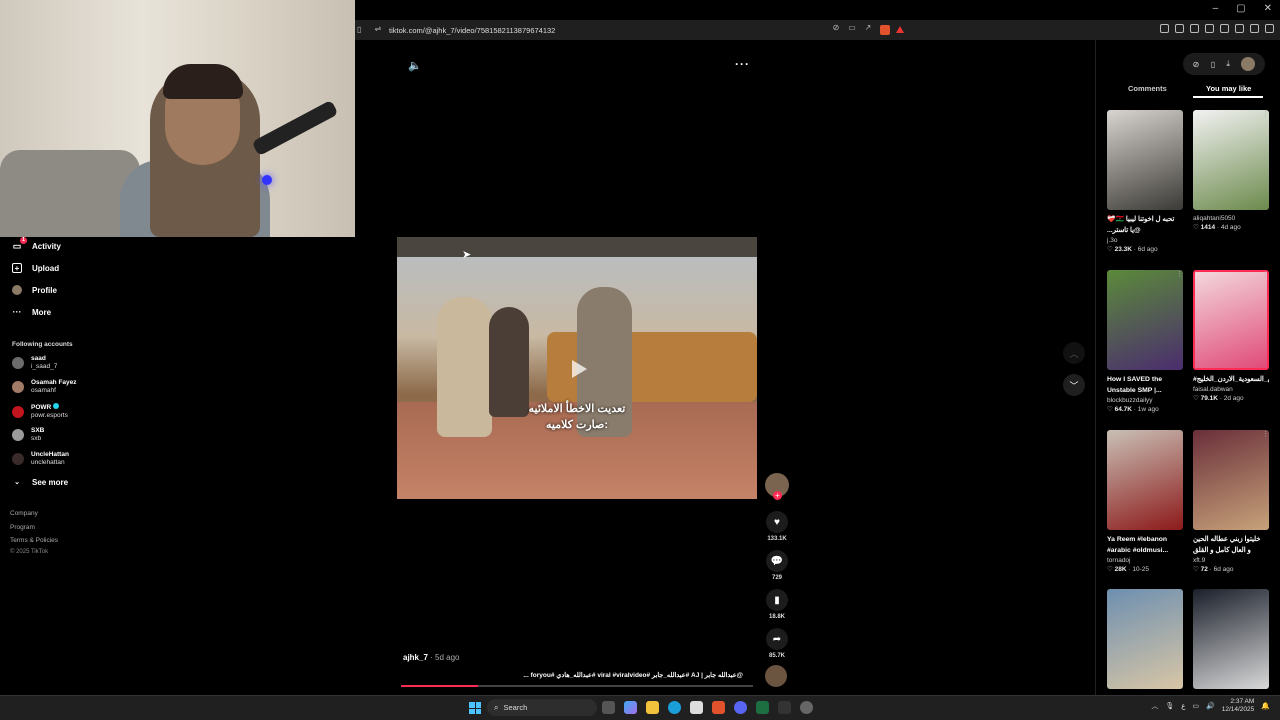 This screenshot has height=720, width=1280. I want to click on following-account-saad: saad i_saad_7, so click(34, 363).